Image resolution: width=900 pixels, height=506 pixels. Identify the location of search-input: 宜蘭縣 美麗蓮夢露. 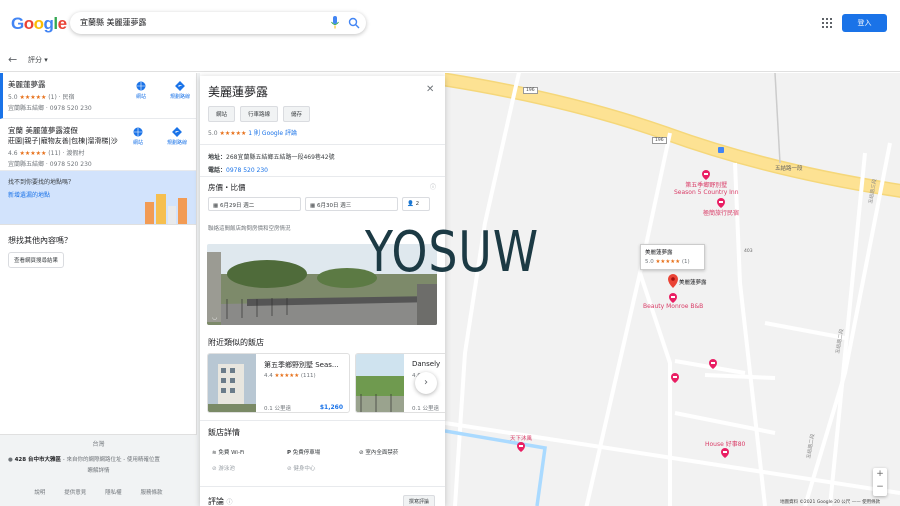
(113, 22).